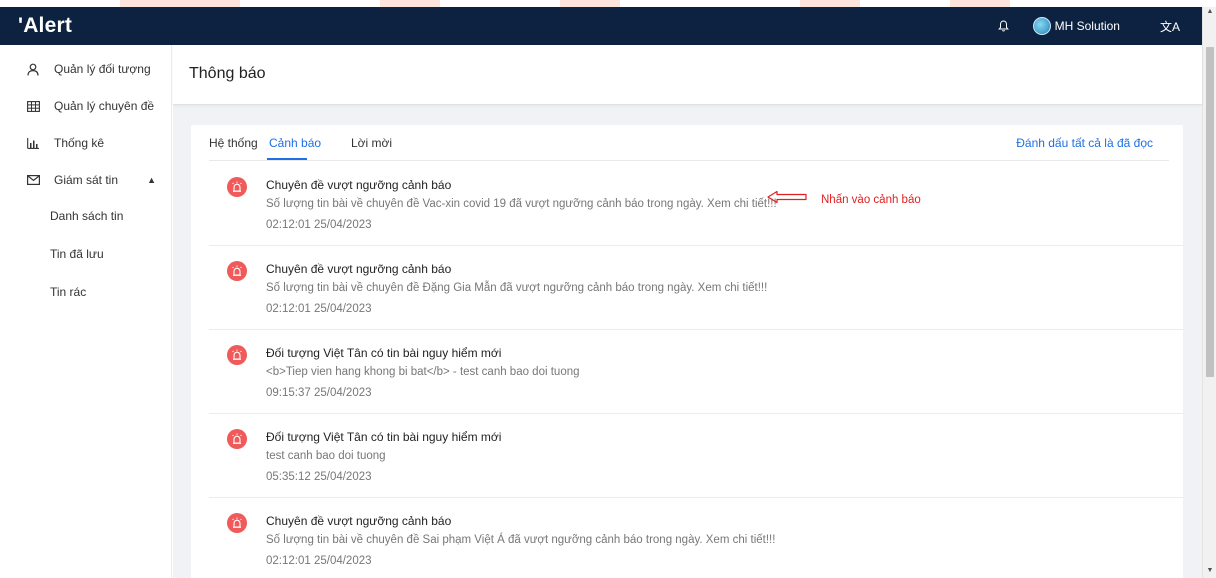 The height and width of the screenshot is (578, 1216). Describe the element at coordinates (1087, 26) in the screenshot. I see `user-name: MH Solution` at that location.